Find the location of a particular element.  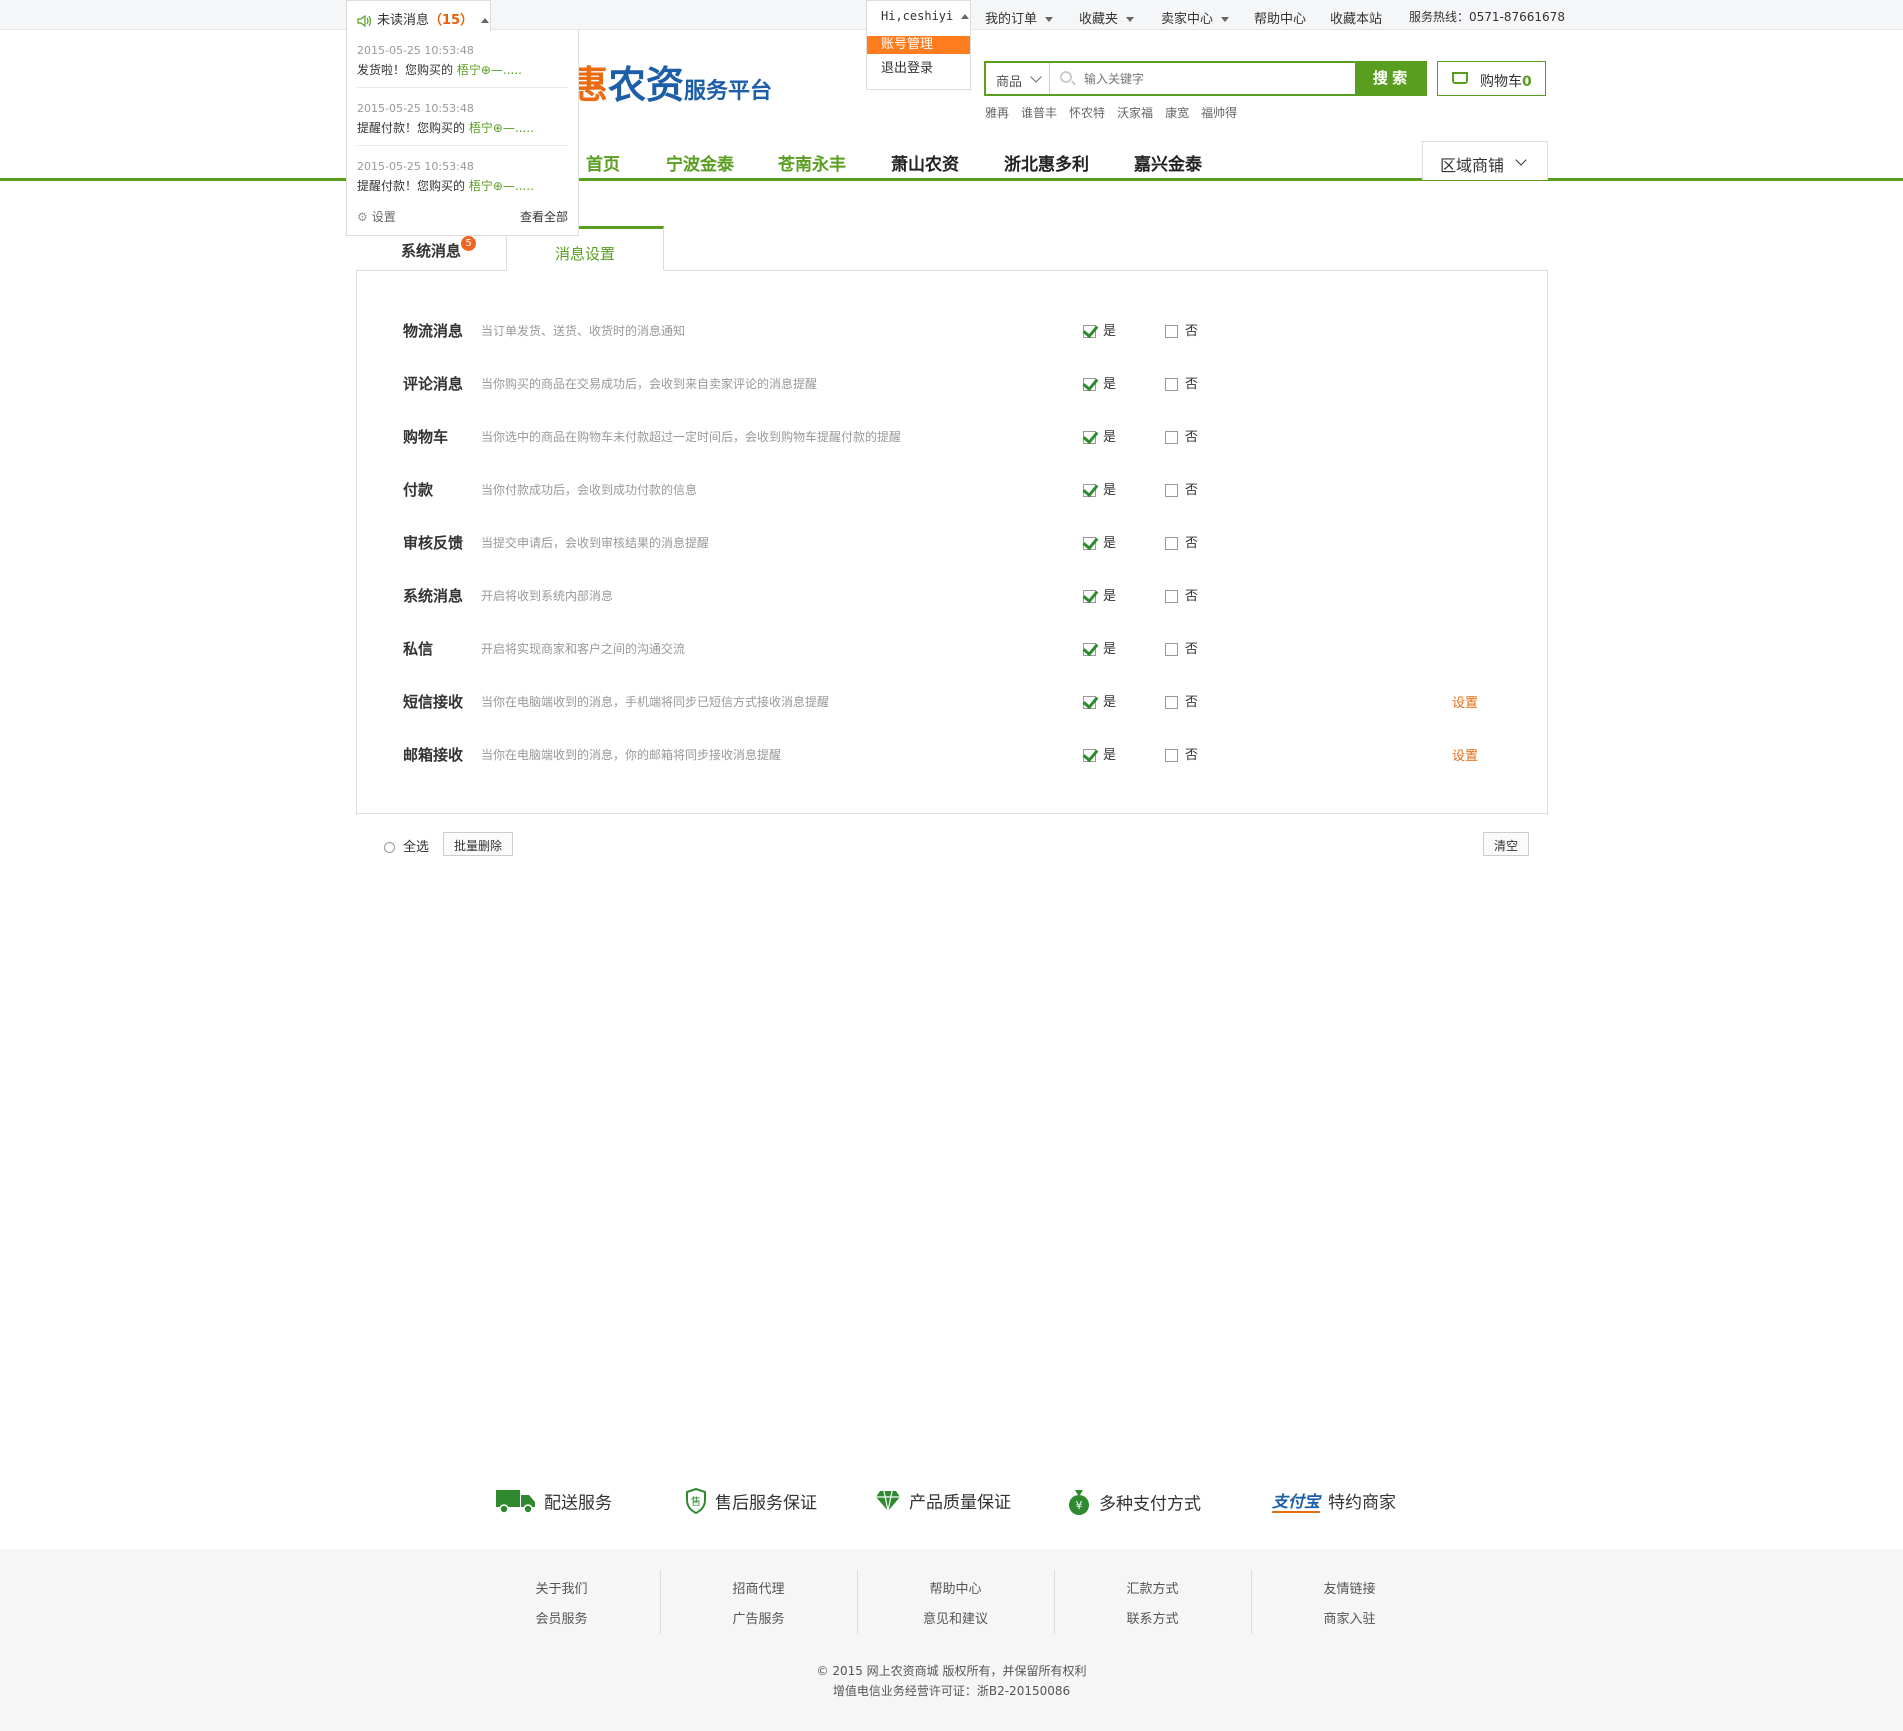

footer-link: 友情链接 is located at coordinates (1349, 1590).